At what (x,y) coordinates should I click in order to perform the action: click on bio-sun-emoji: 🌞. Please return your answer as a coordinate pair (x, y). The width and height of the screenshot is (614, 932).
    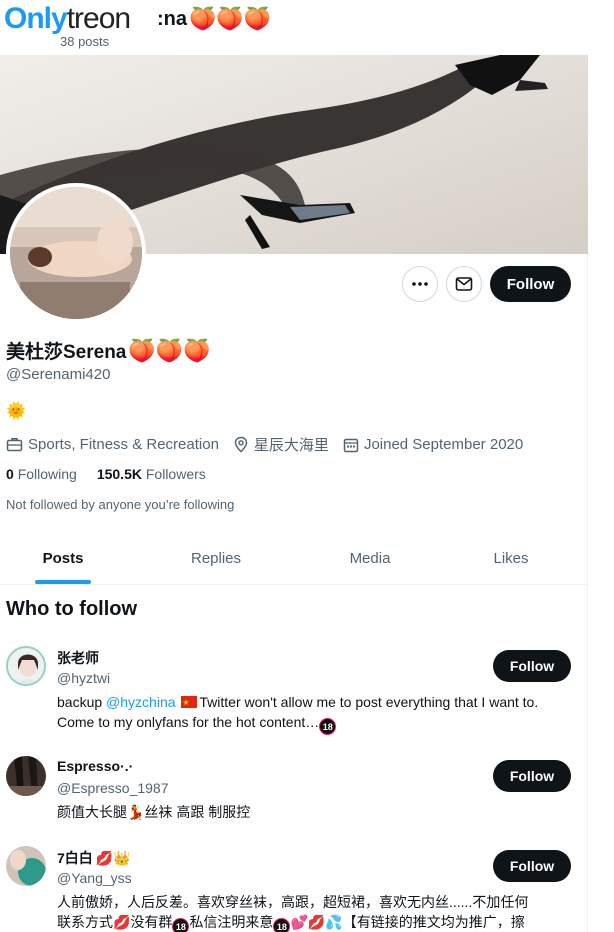
    Looking at the image, I should click on (16, 411).